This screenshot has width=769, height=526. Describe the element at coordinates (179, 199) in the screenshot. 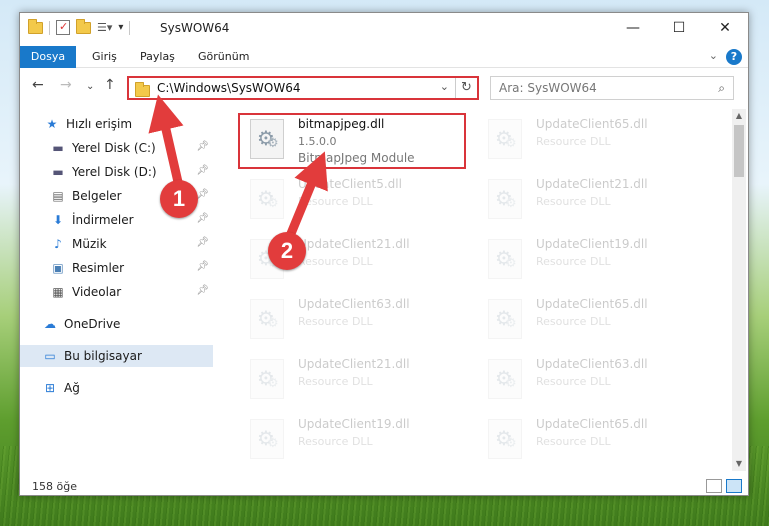

I see `callout-step-1: 1` at that location.